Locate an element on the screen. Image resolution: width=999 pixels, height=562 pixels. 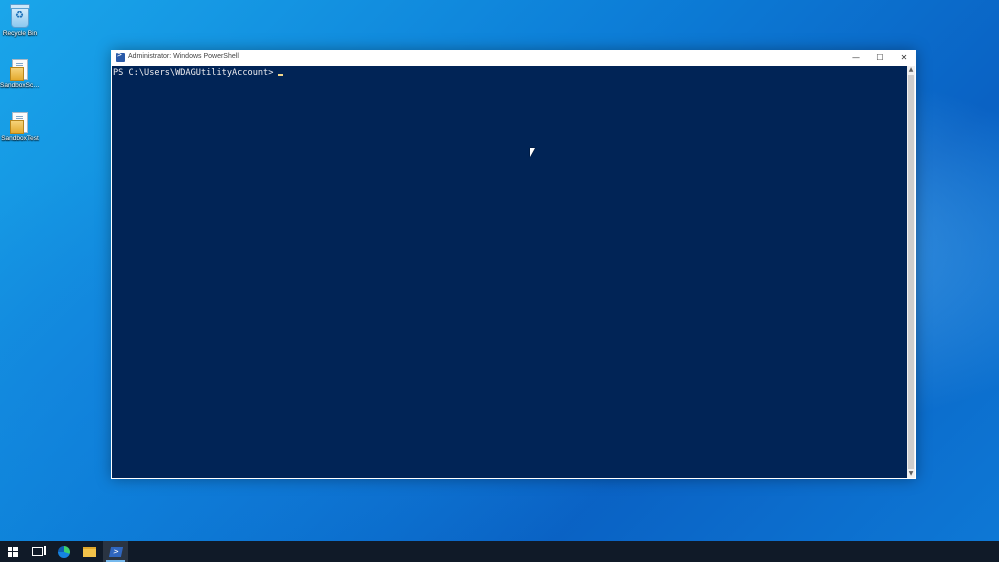
text-cursor is located at coordinates (281, 75).